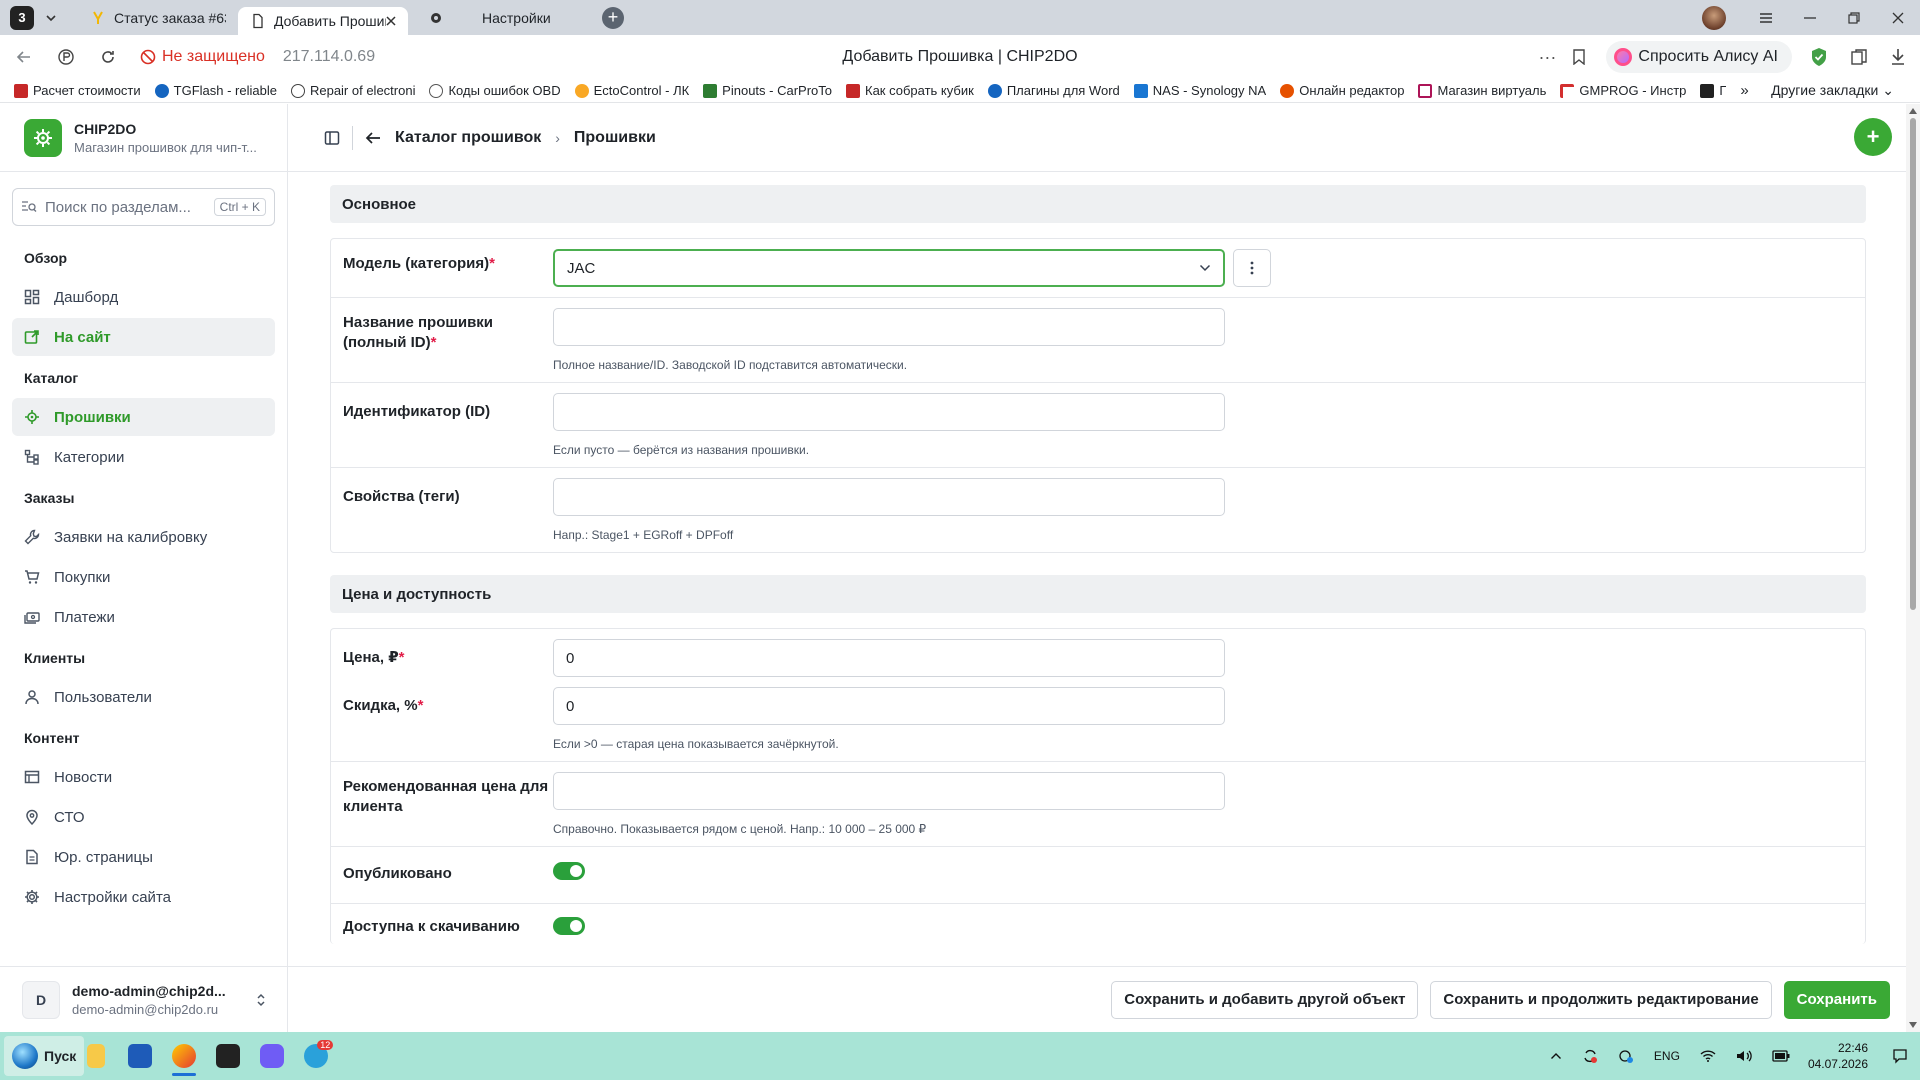 The height and width of the screenshot is (1080, 1920). I want to click on page-scrollbar, so click(1913, 568).